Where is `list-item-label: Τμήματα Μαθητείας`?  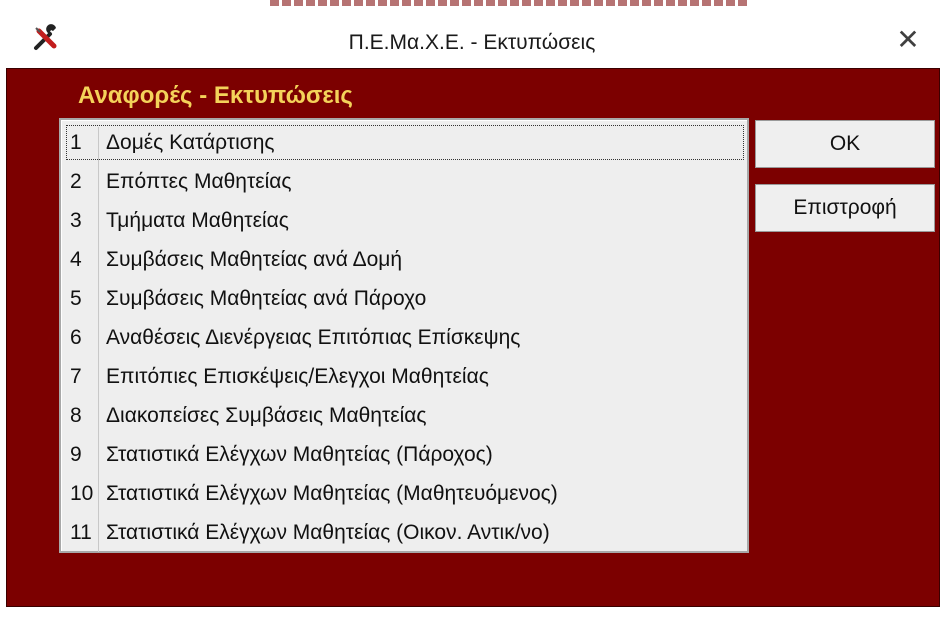
list-item-label: Τμήματα Μαθητείας is located at coordinates (197, 220).